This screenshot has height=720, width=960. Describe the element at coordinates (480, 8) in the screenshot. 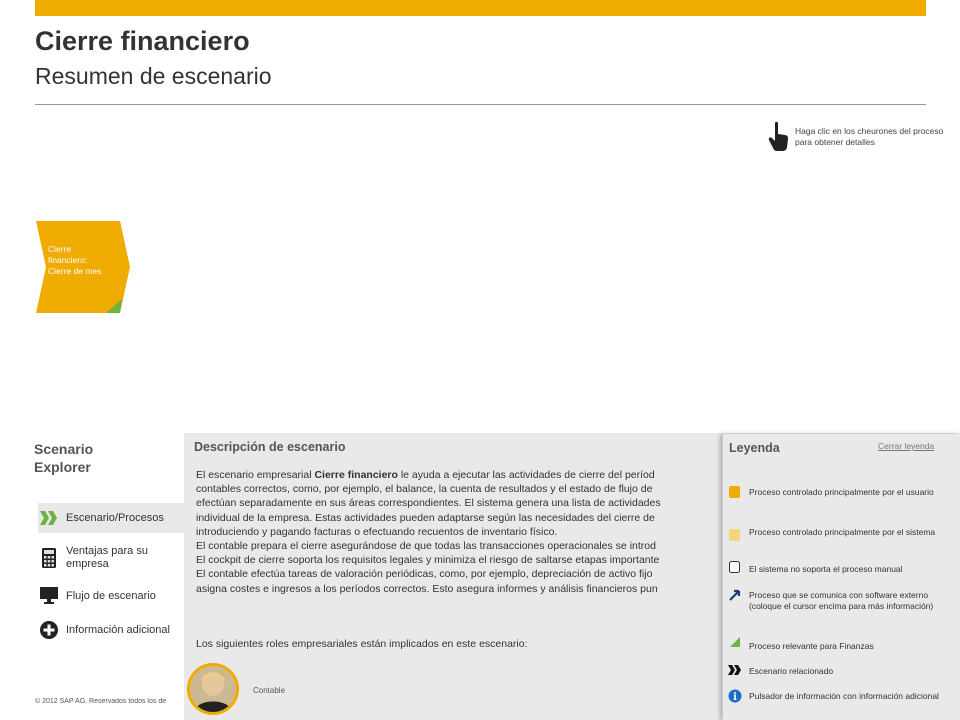

I see `top-accent-bar` at that location.